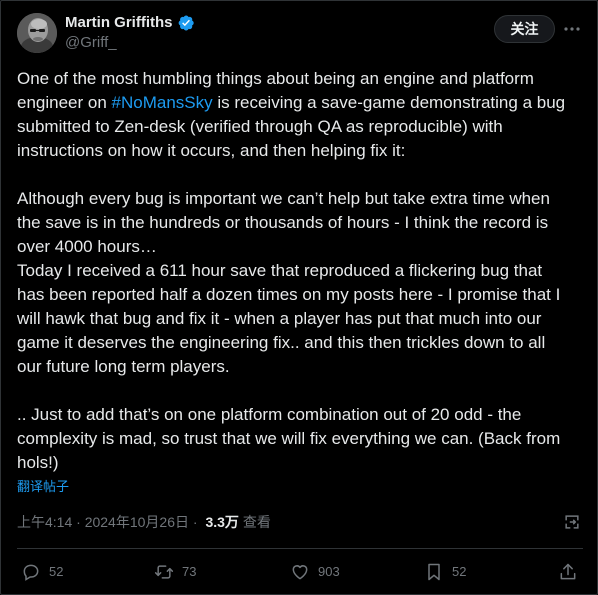 This screenshot has height=595, width=598. I want to click on reply-count: 52, so click(56, 571).